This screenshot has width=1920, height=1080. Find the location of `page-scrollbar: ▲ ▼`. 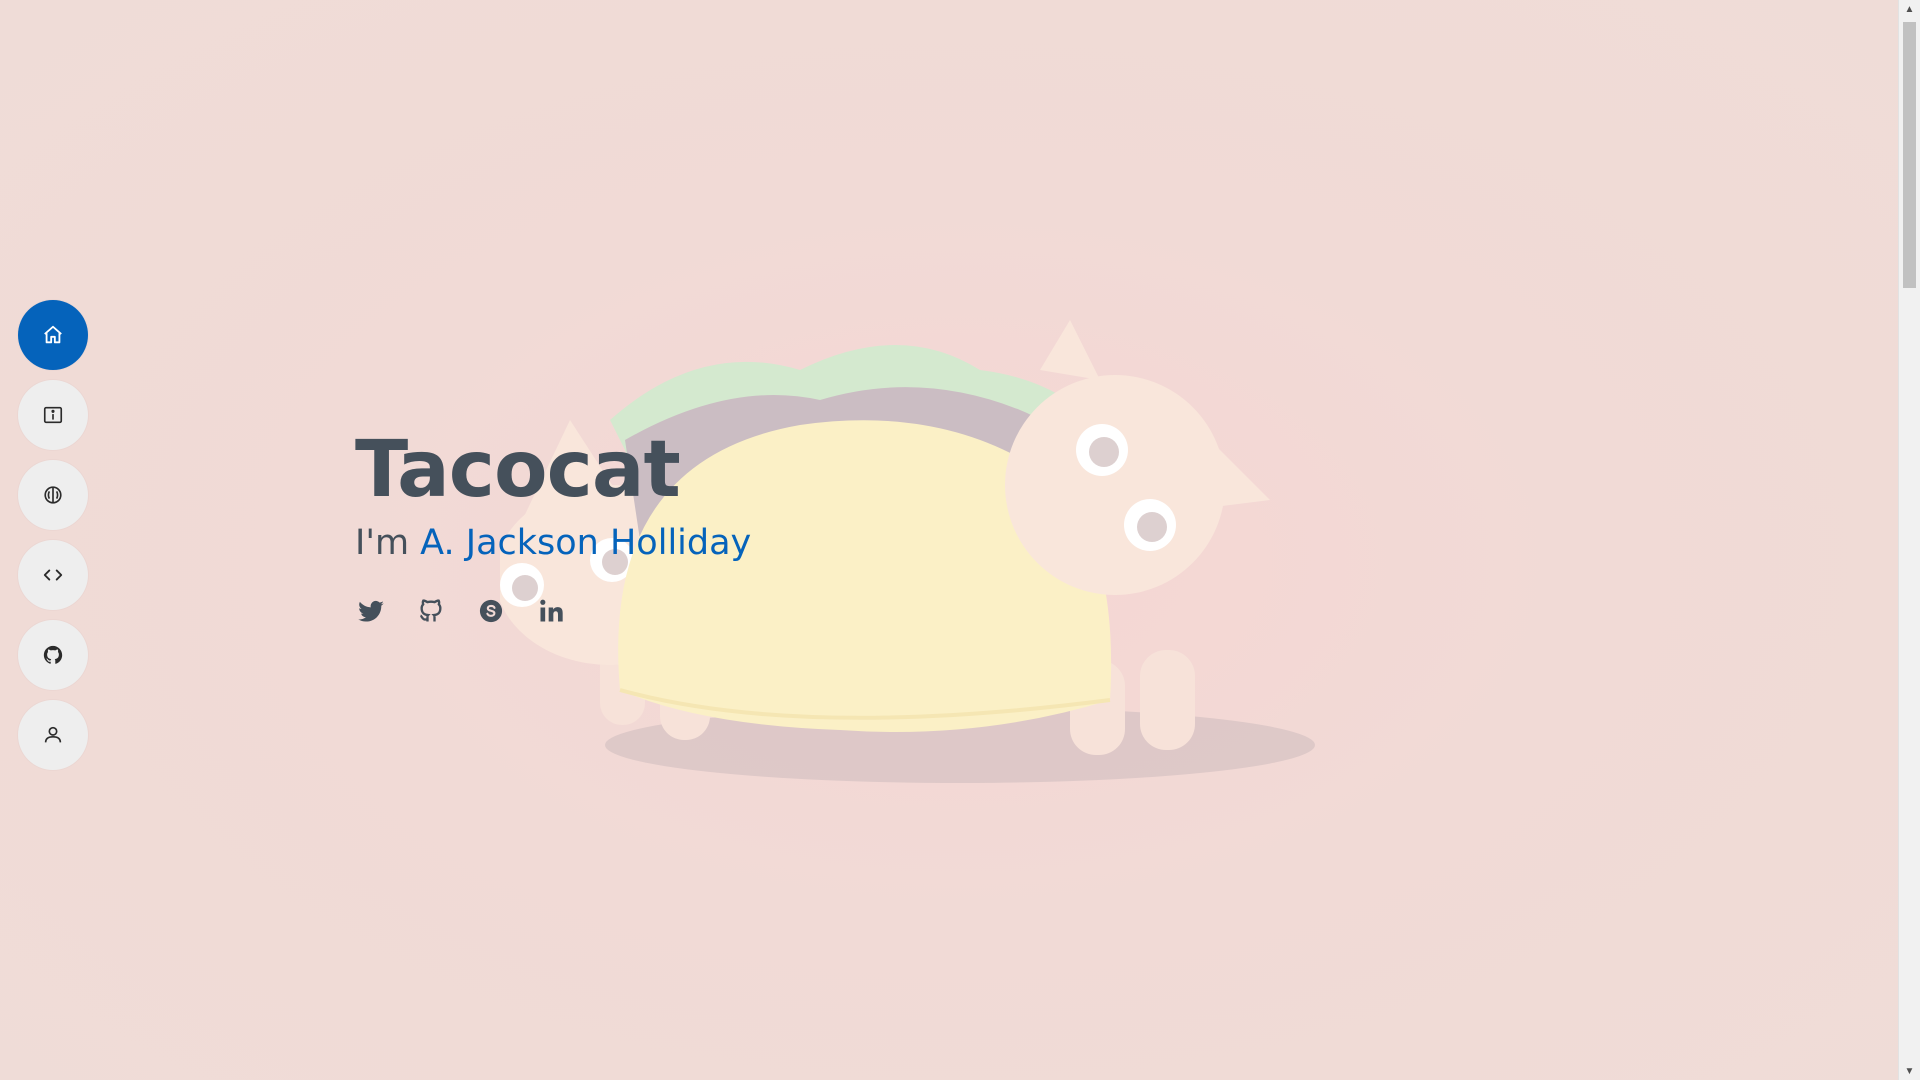

page-scrollbar: ▲ ▼ is located at coordinates (1909, 540).